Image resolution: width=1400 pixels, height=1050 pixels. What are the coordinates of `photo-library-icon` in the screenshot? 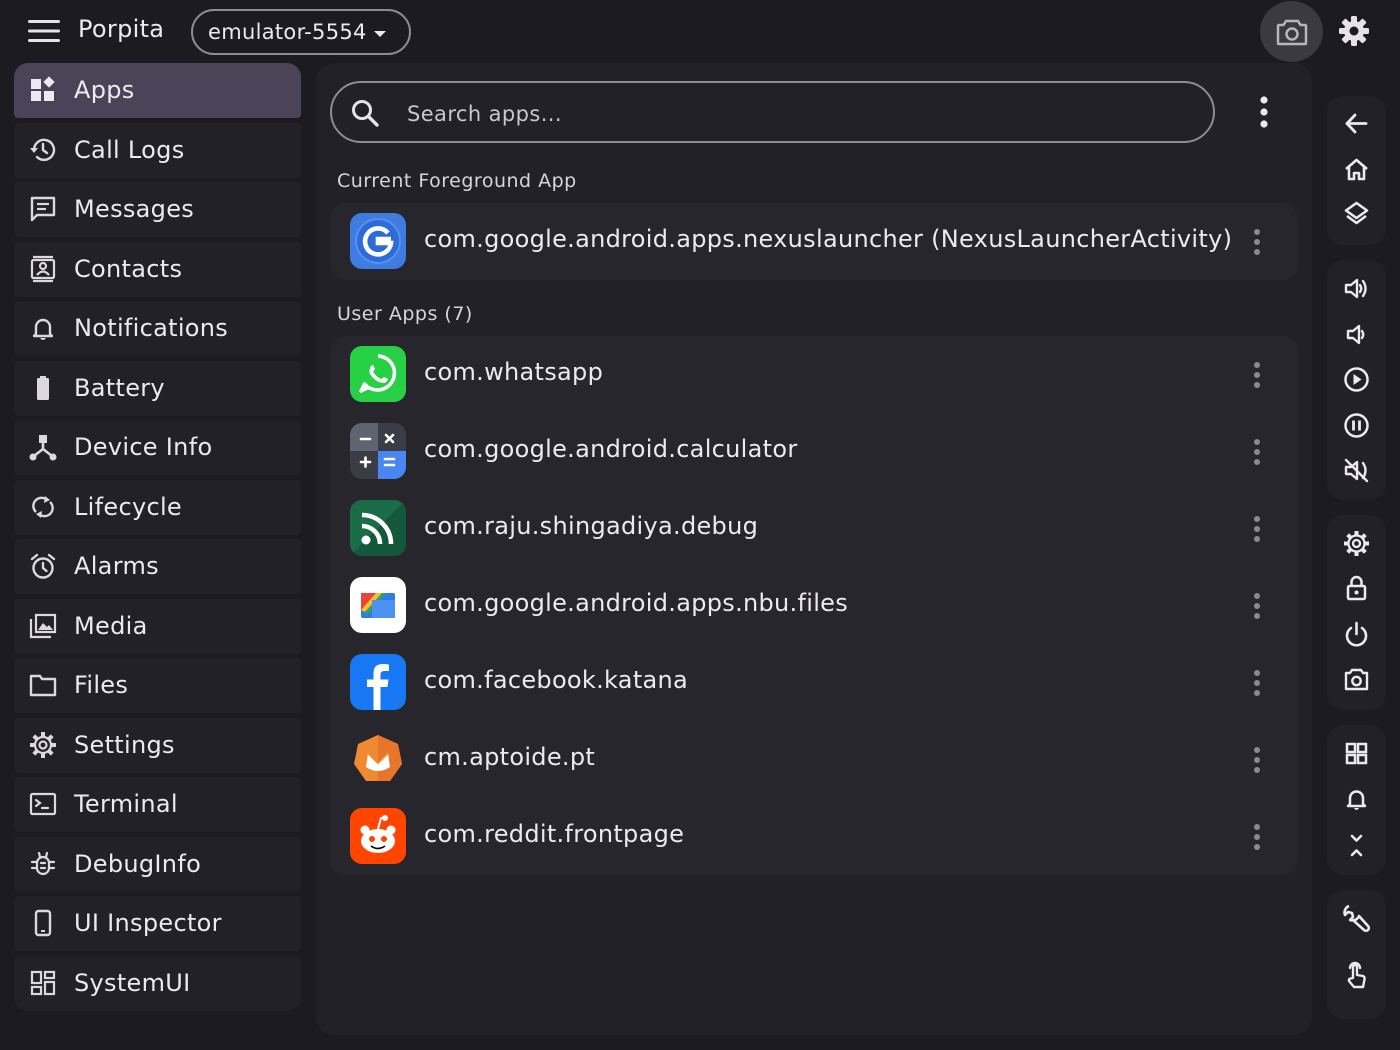 It's located at (43, 626).